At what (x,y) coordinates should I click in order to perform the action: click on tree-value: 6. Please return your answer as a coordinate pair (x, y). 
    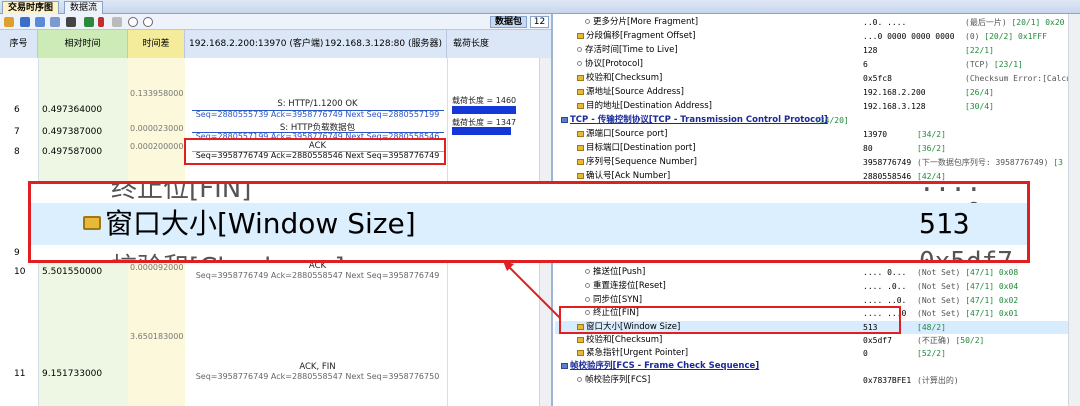
    Looking at the image, I should click on (865, 64).